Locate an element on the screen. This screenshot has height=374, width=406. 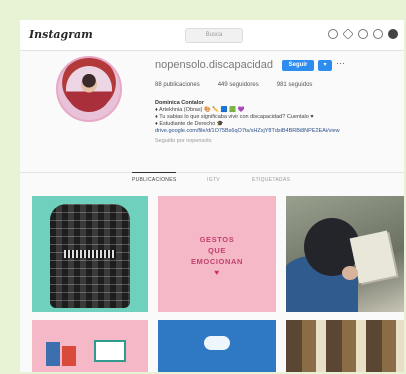
nav-icons is located at coordinates (363, 34).